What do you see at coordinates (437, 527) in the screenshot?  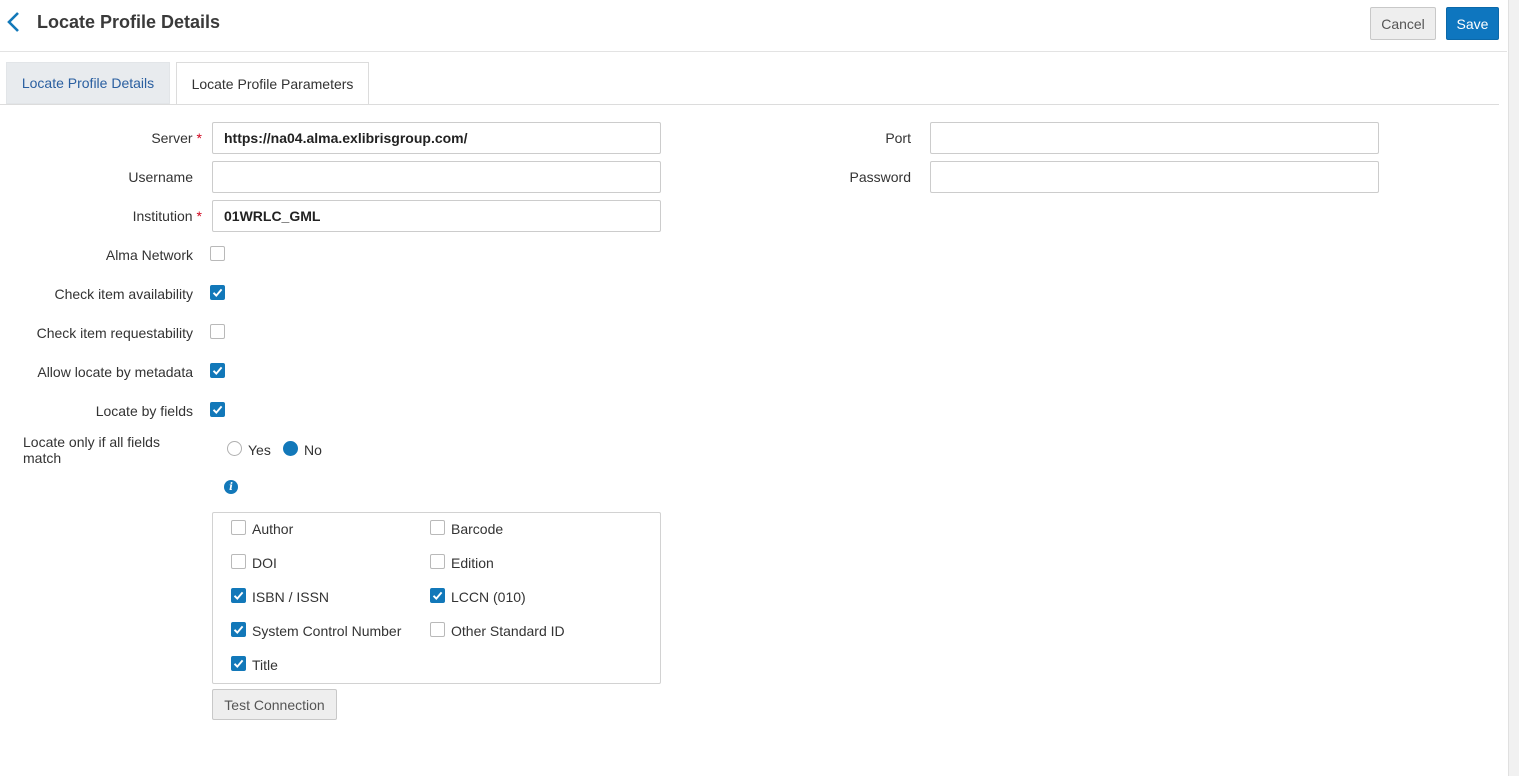 I see `barcode-checkbox` at bounding box center [437, 527].